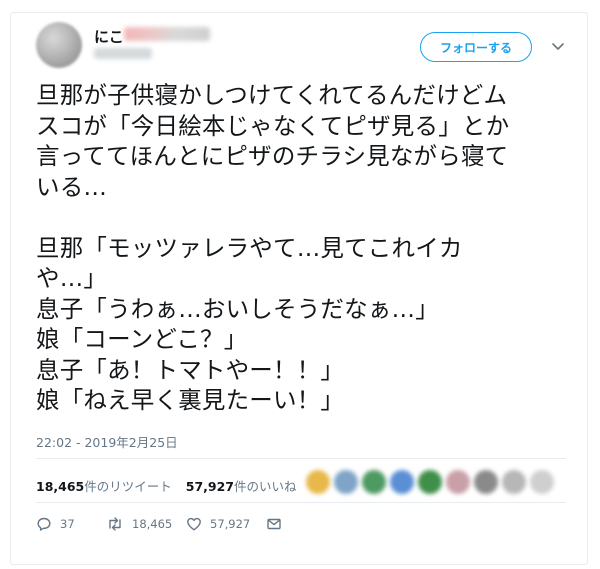 The image size is (600, 569). What do you see at coordinates (107, 441) in the screenshot?
I see `tweet-timestamp: 22:02 - 2019年2月25日` at bounding box center [107, 441].